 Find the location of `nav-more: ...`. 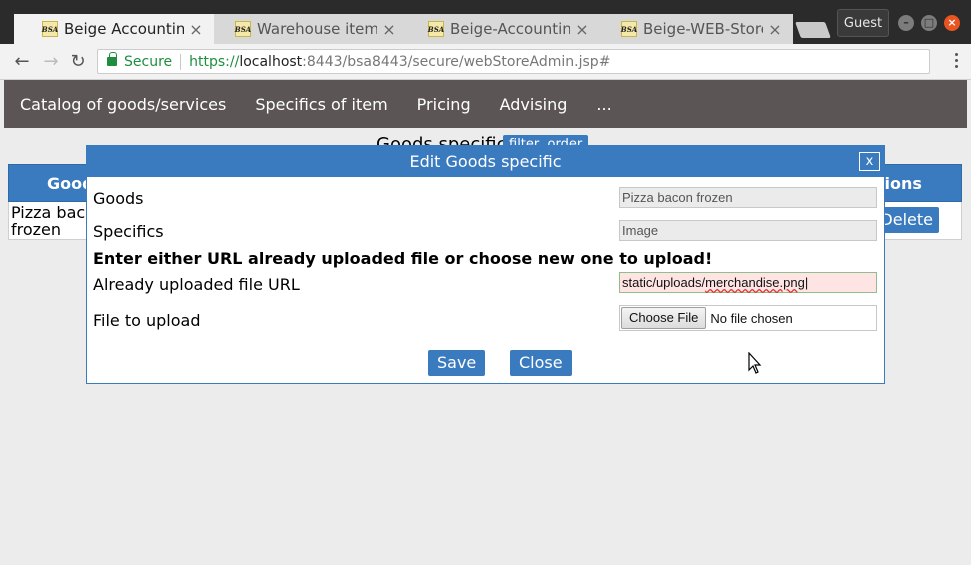

nav-more: ... is located at coordinates (603, 104).